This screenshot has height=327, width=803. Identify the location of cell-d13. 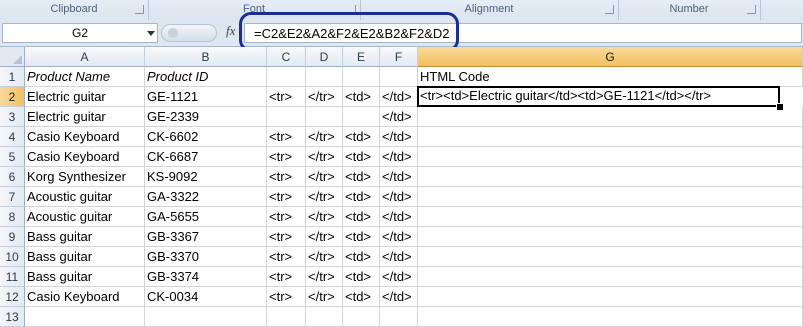
(324, 317).